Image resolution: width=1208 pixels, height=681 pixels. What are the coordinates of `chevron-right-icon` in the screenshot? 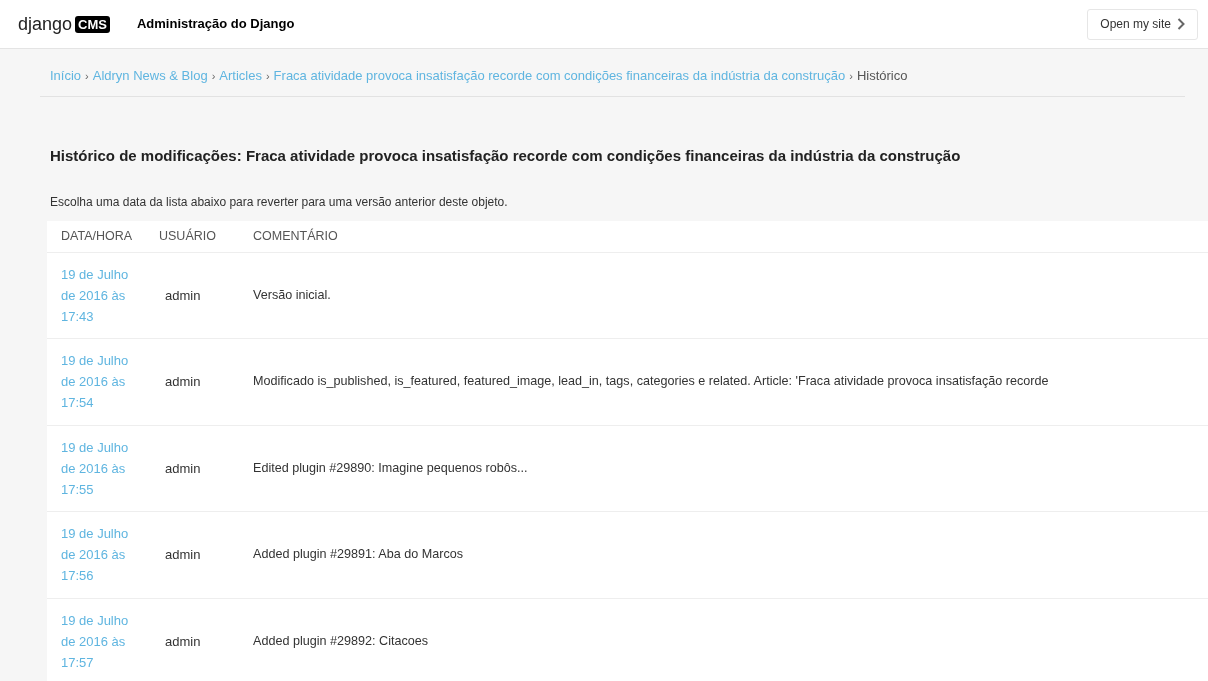 It's located at (1181, 24).